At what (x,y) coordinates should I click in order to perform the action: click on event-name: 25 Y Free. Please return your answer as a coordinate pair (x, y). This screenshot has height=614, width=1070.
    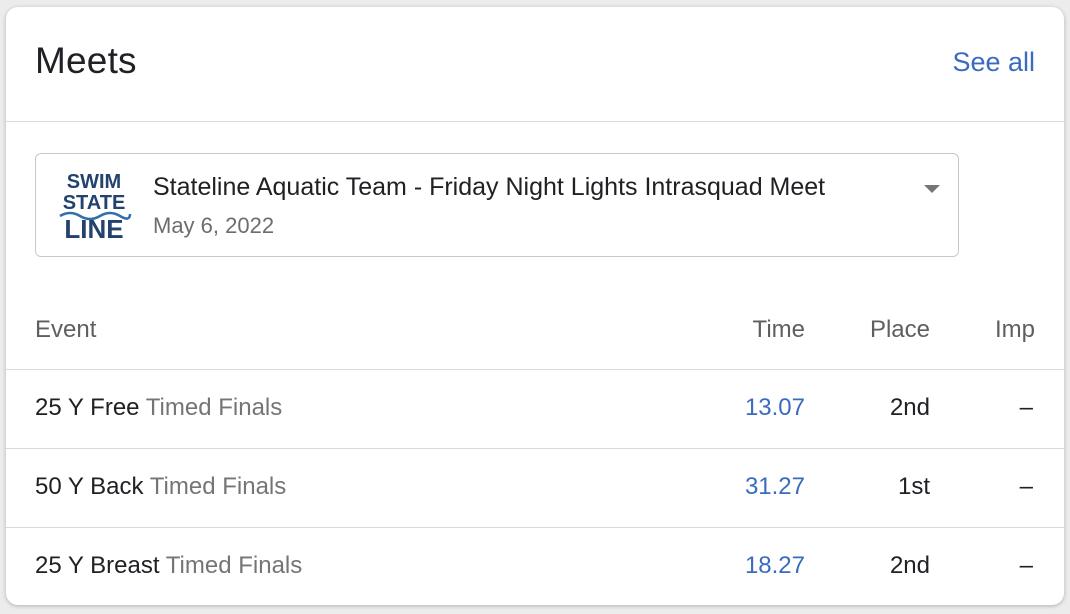
    Looking at the image, I should click on (87, 407).